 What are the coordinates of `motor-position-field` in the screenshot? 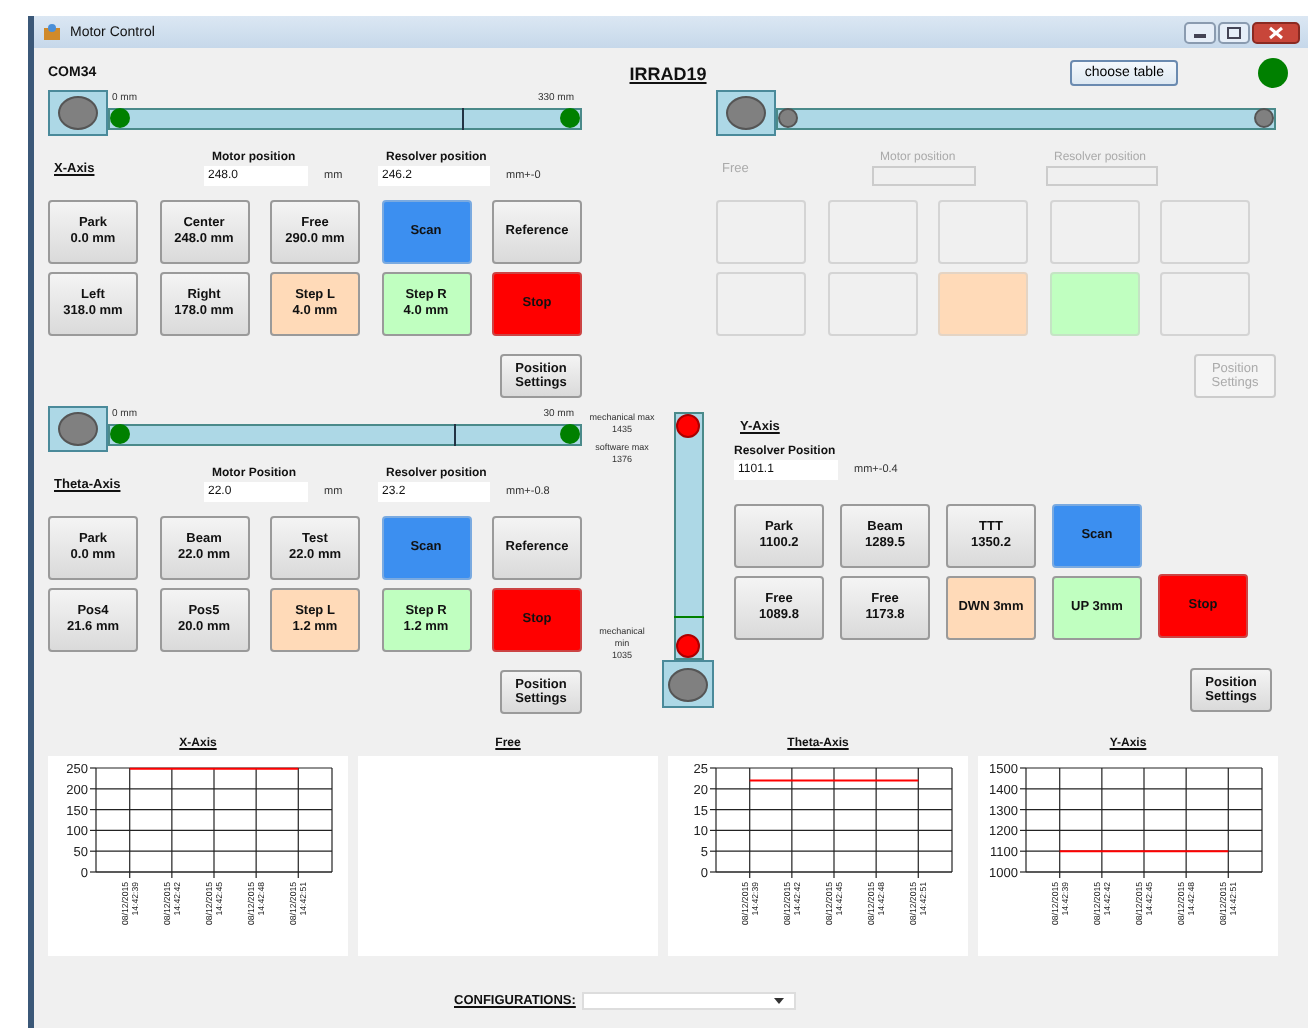 It's located at (924, 176).